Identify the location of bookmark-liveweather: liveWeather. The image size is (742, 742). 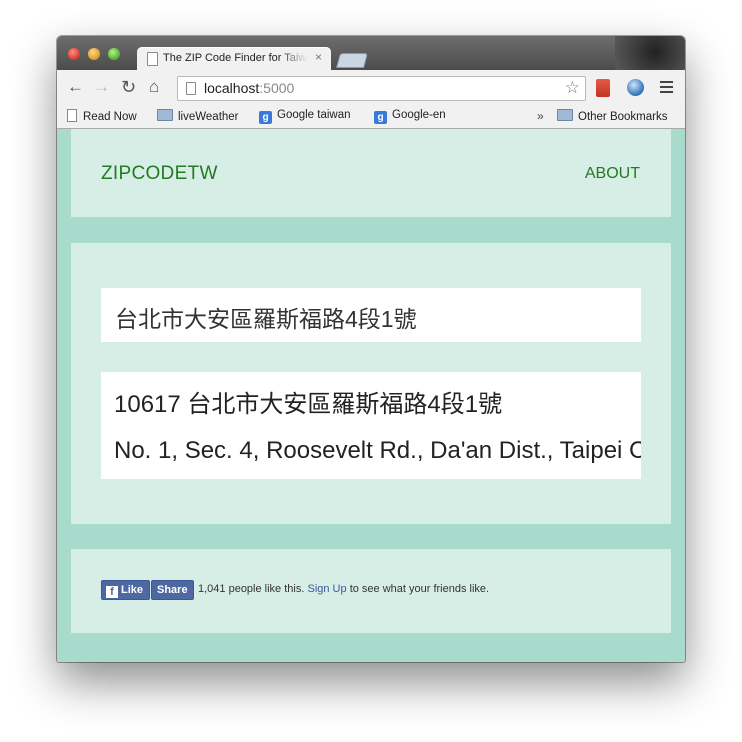
(198, 116).